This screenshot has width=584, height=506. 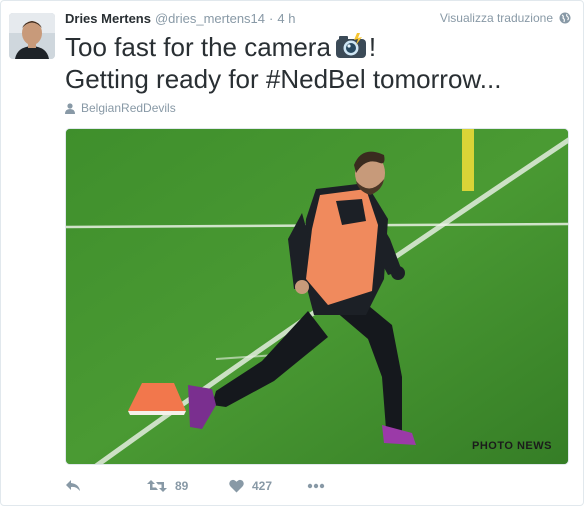 I want to click on more-icon, so click(x=316, y=486).